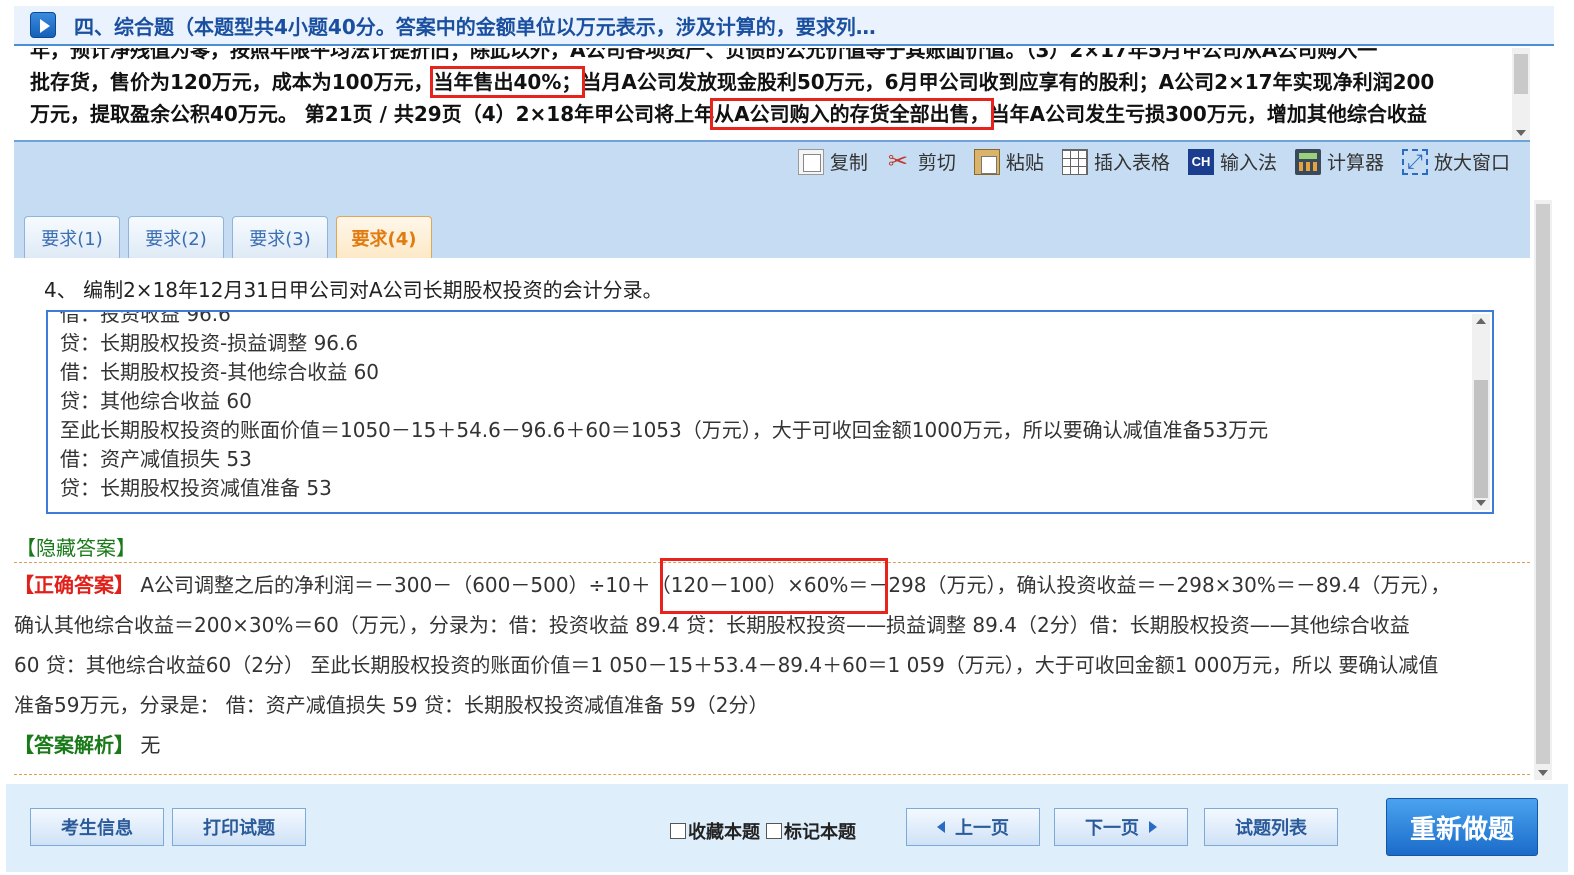  I want to click on paste-button: 粘贴, so click(1008, 161).